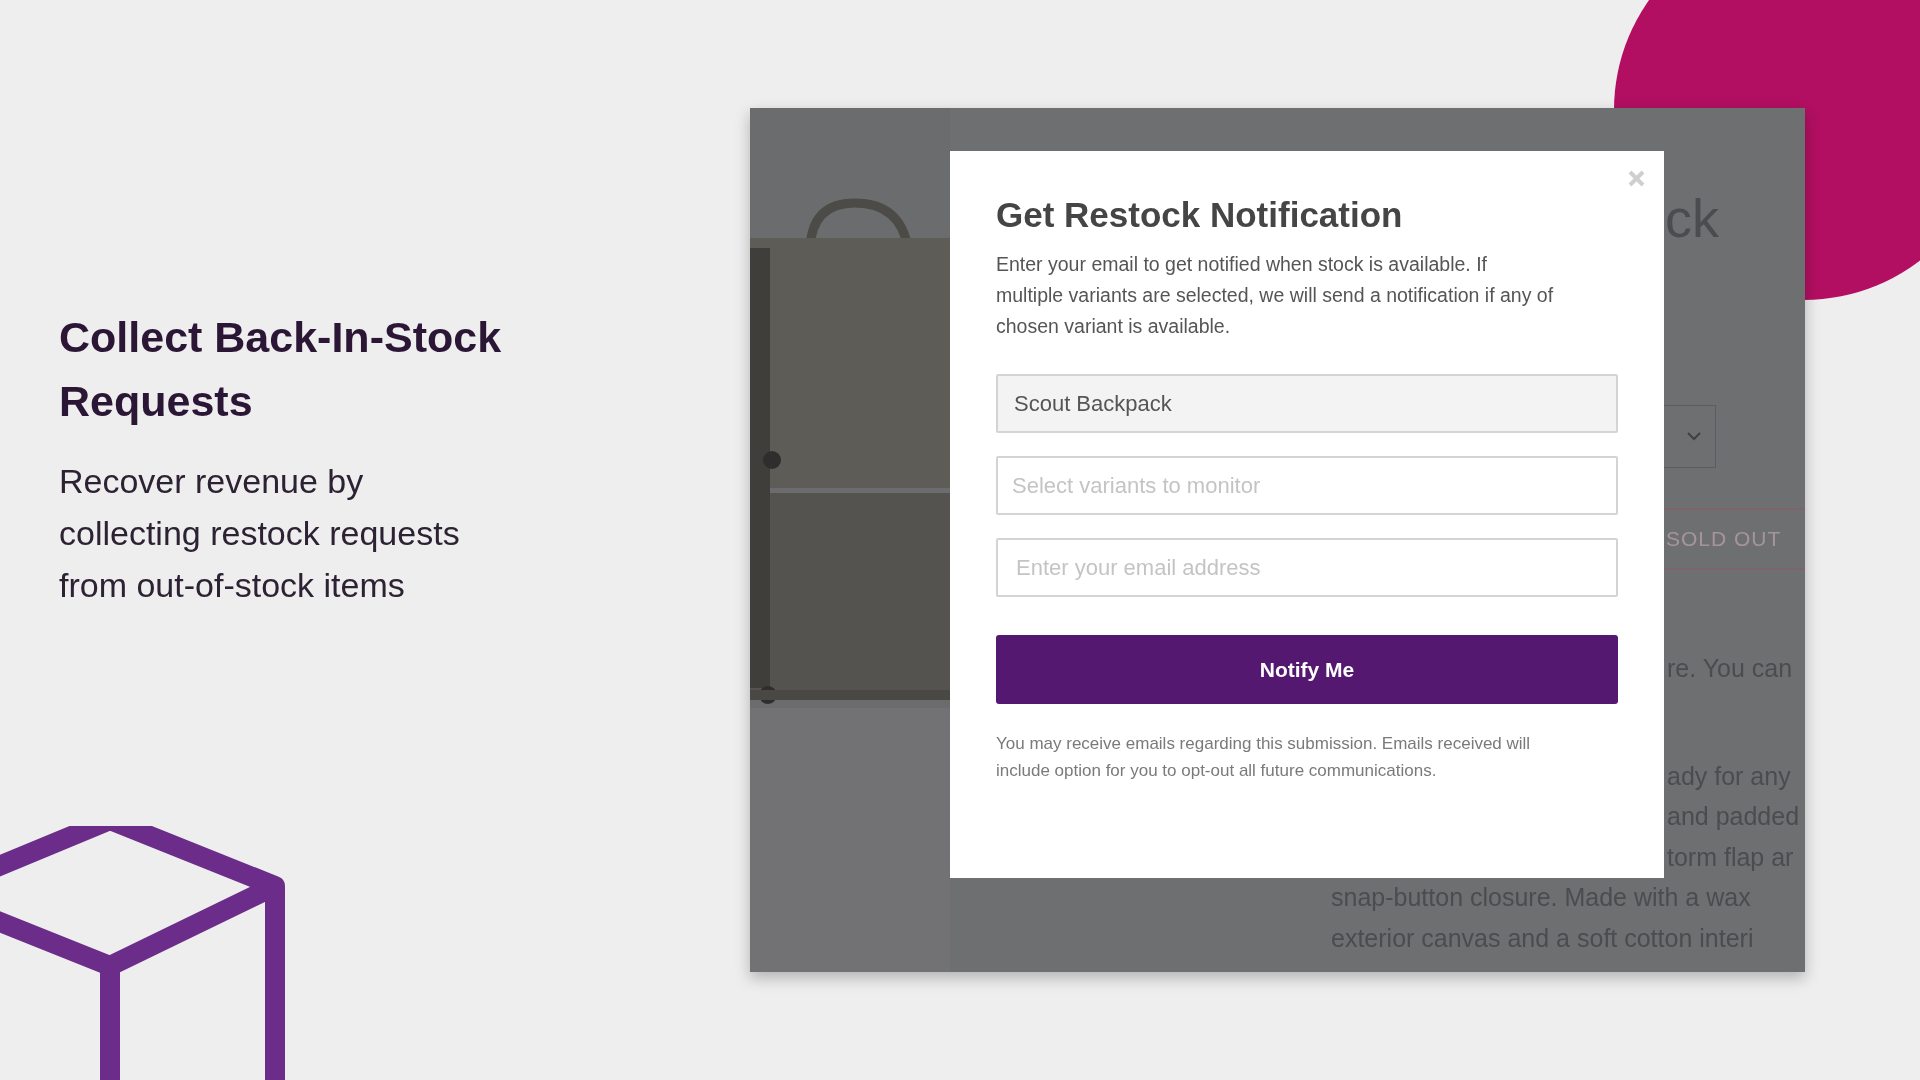 The height and width of the screenshot is (1080, 1920). Describe the element at coordinates (1275, 295) in the screenshot. I see `modal-description: Enter your email to get notified when stock is available. If multiple variants are selected, we will send a notification if any of chosen variant is available.` at that location.